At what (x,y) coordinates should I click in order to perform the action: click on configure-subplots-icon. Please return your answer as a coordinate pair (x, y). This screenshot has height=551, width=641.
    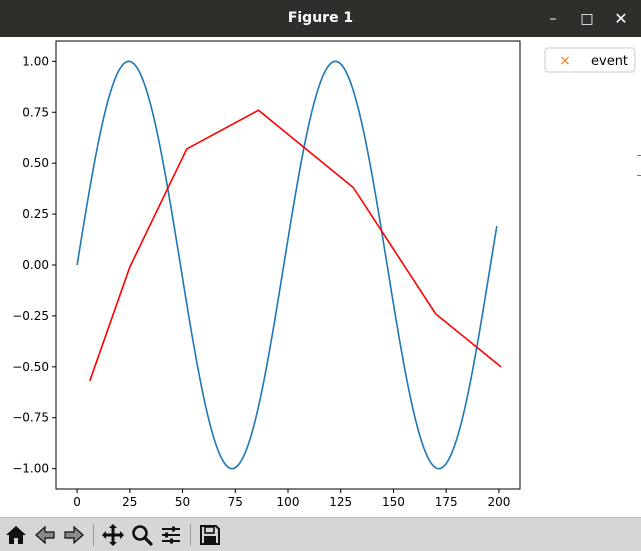
    Looking at the image, I should click on (171, 535).